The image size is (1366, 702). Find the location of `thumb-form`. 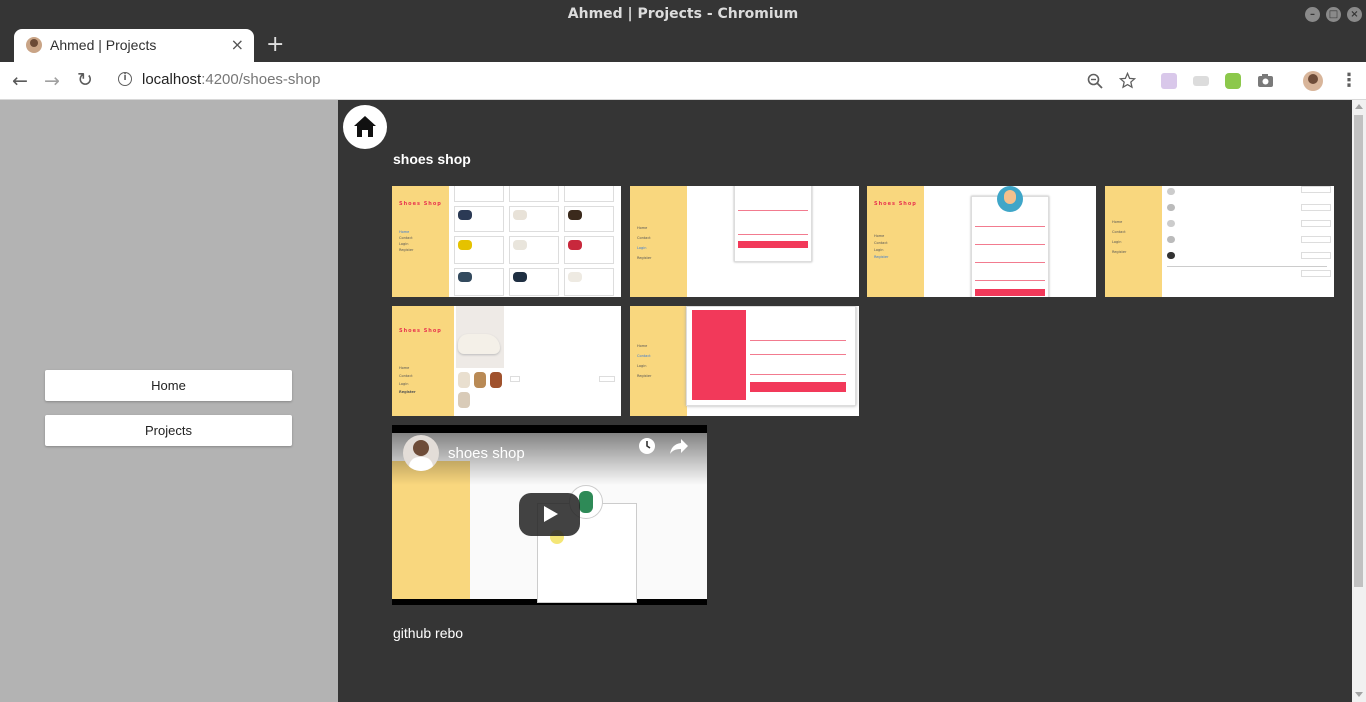

thumb-form is located at coordinates (773, 224).